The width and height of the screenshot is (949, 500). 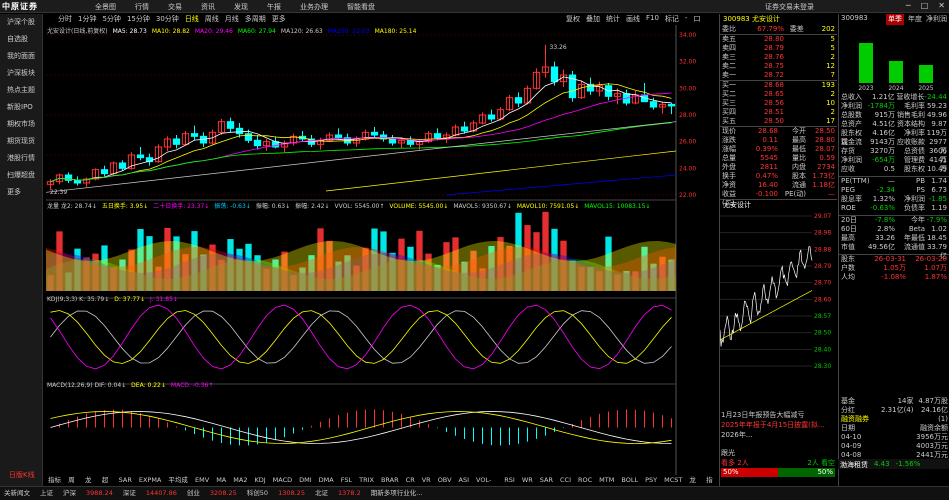 What do you see at coordinates (908, 5) in the screenshot?
I see `minimize-icon: ─` at bounding box center [908, 5].